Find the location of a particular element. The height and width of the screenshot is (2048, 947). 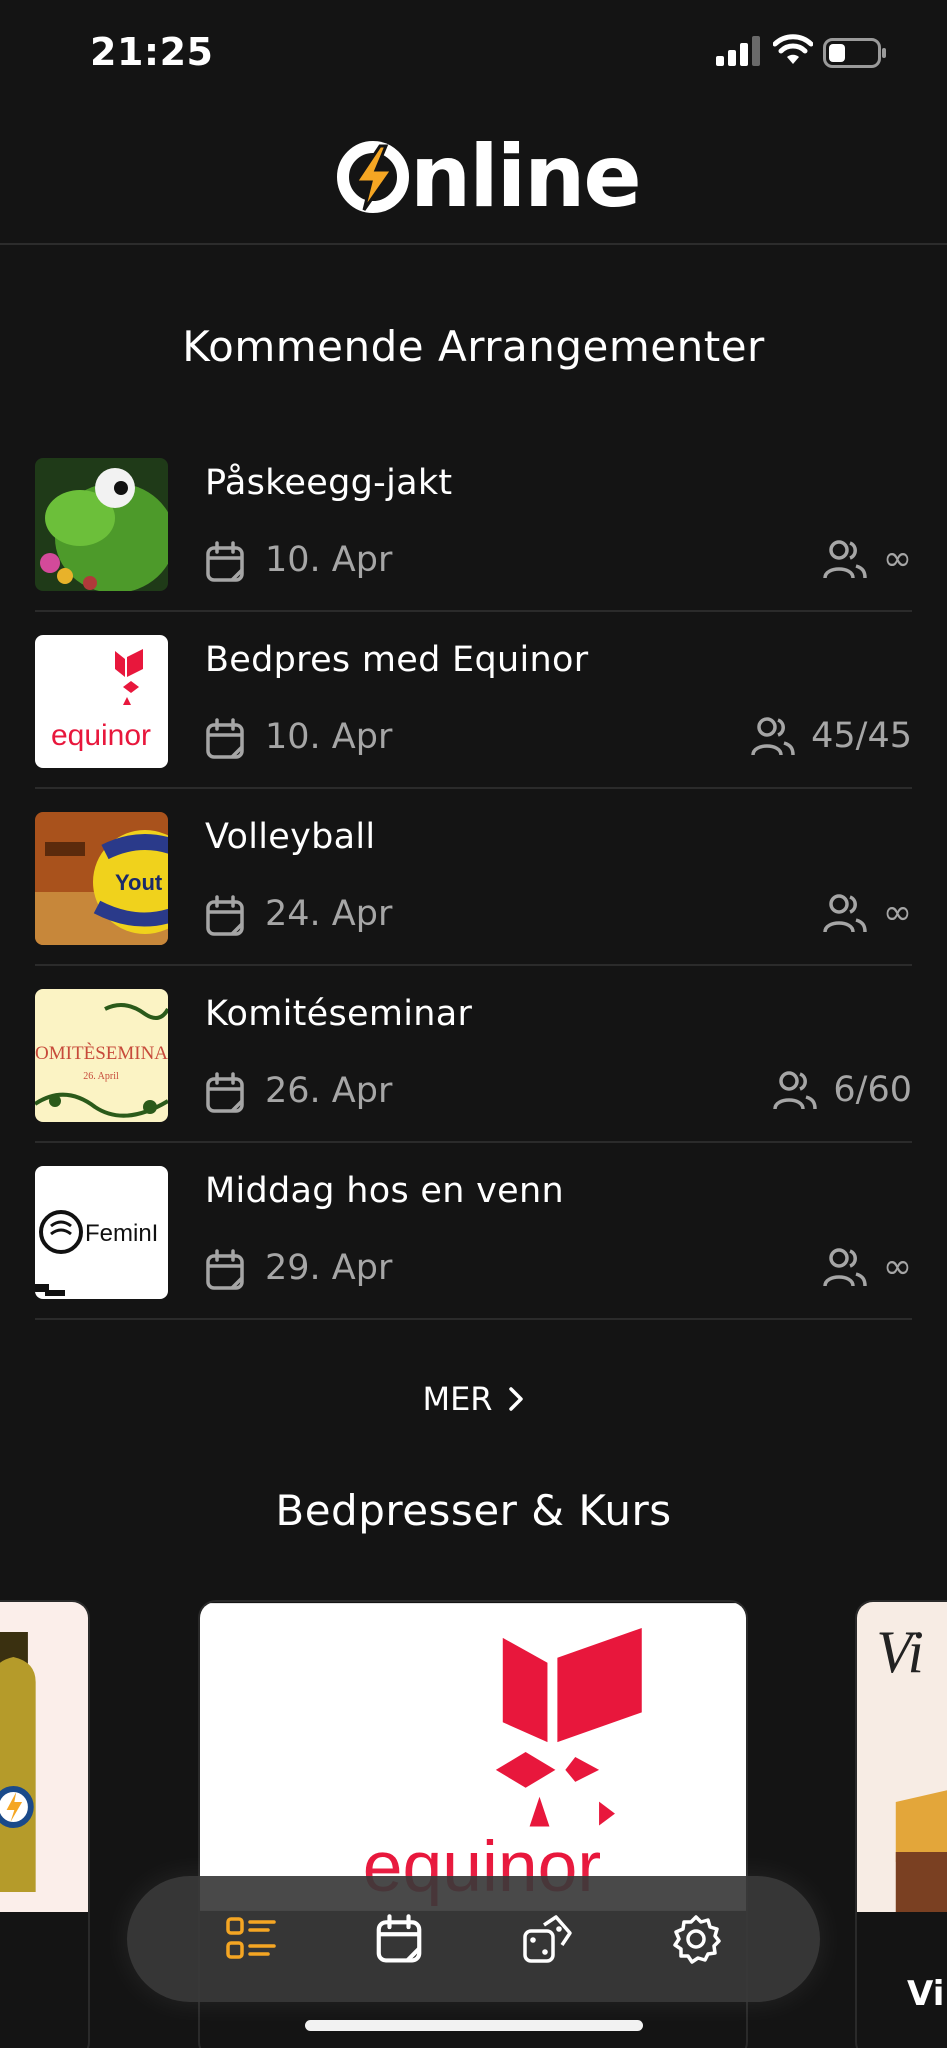

bottom-nav is located at coordinates (473, 1939).